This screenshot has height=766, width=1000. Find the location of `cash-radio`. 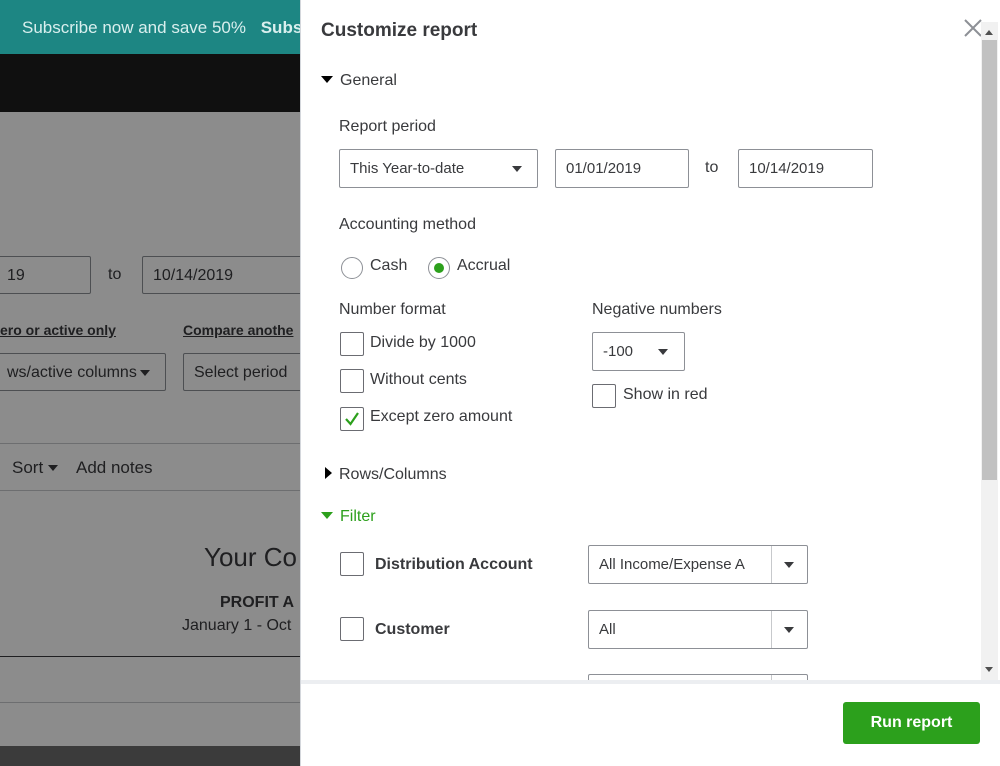

cash-radio is located at coordinates (352, 268).